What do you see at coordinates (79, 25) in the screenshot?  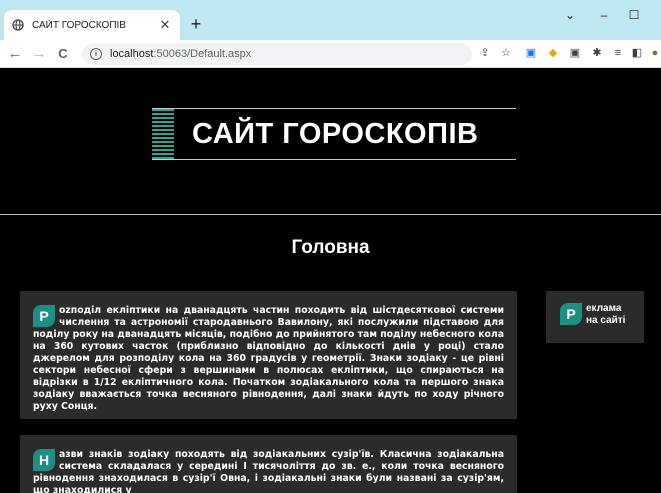 I see `tab-title: САЙТ ГОРОСКОПІВ` at bounding box center [79, 25].